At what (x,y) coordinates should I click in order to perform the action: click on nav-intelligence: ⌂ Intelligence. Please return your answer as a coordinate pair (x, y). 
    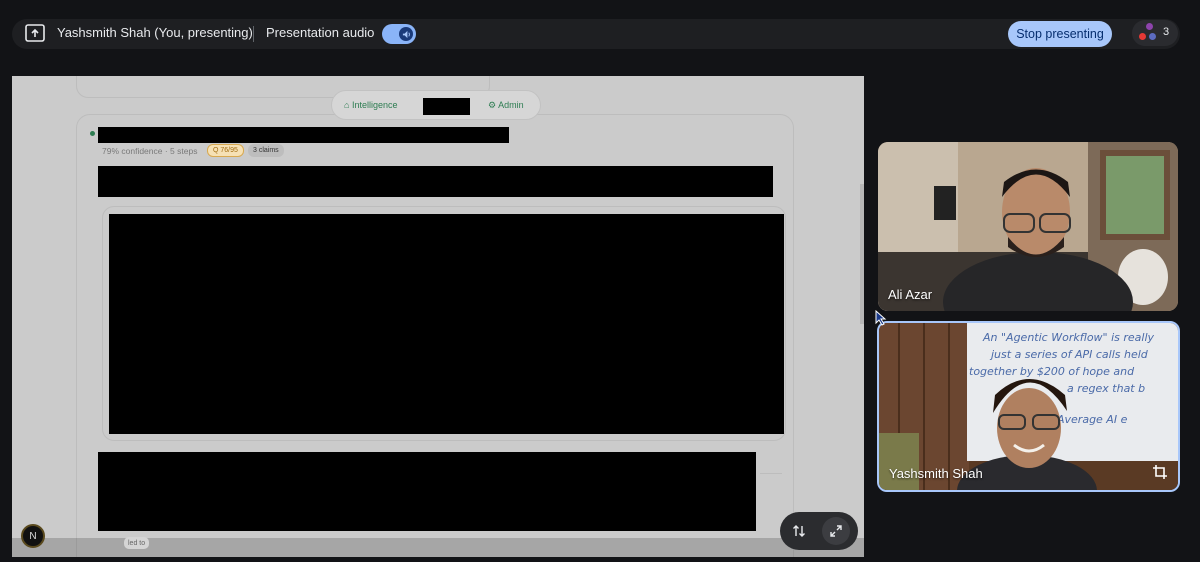
    Looking at the image, I should click on (371, 105).